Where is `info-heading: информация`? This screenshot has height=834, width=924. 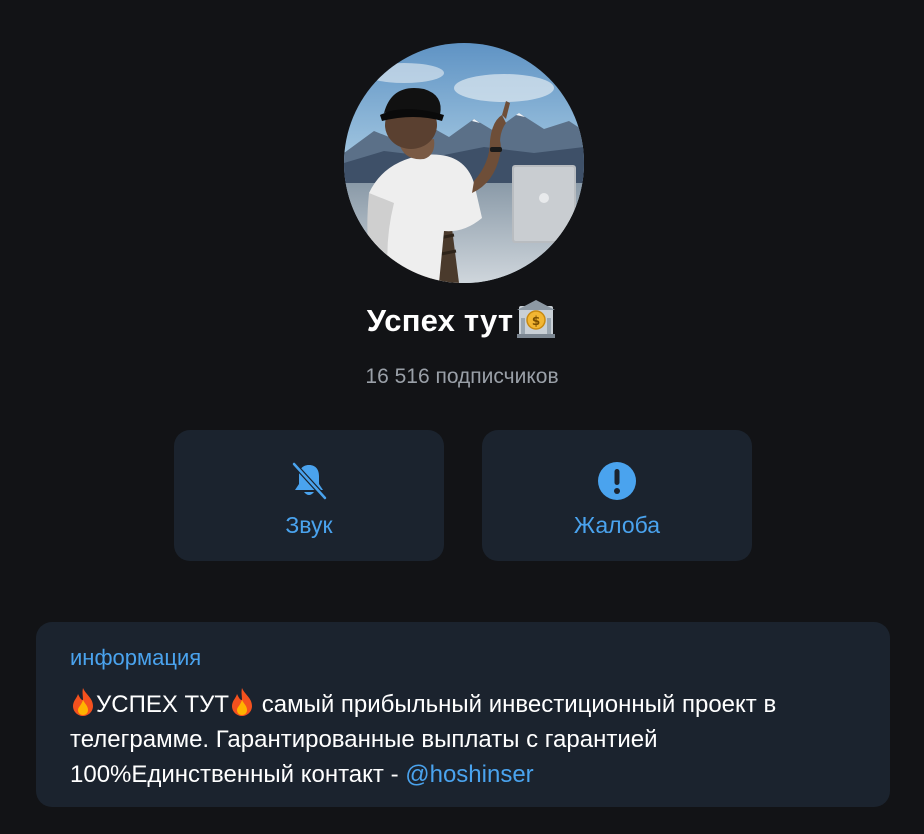 info-heading: информация is located at coordinates (136, 657).